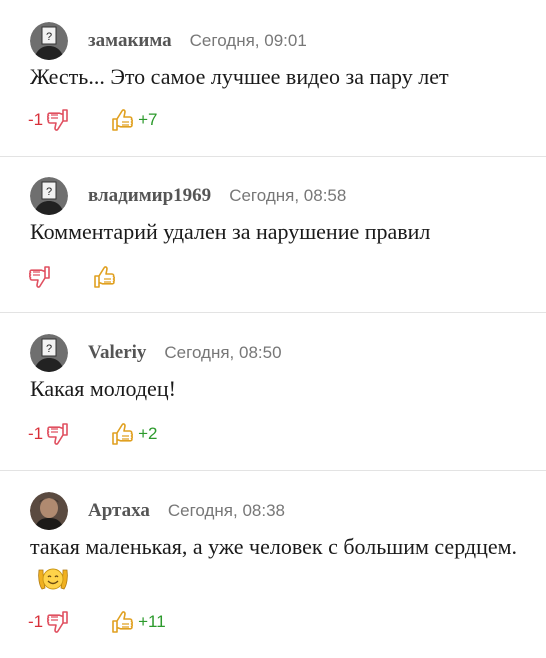 This screenshot has height=658, width=546. I want to click on vote-bar: -1 +7, so click(93, 120).